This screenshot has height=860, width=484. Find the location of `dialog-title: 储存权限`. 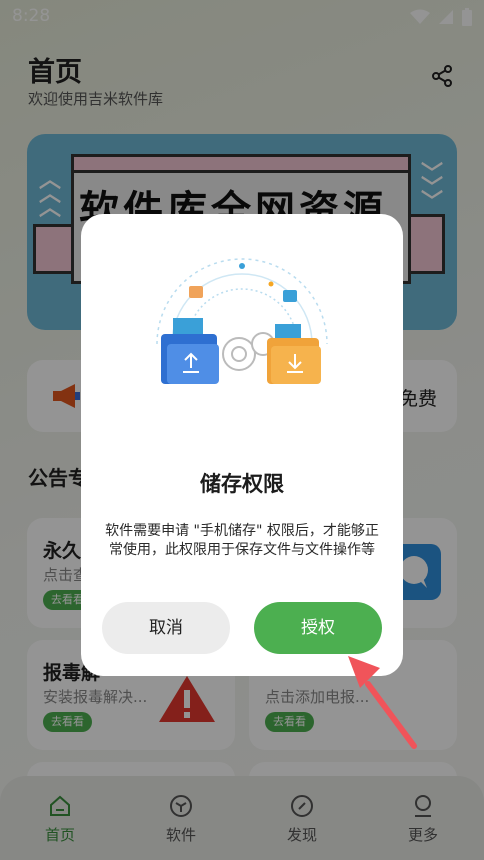

dialog-title: 储存权限 is located at coordinates (242, 484).